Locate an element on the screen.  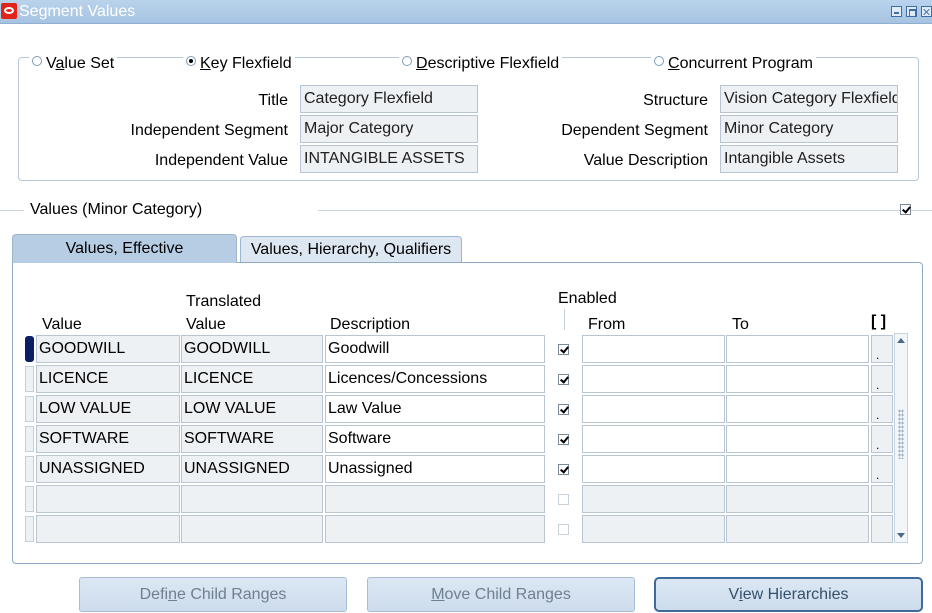
col-header-descriptive-flexfield: [ ] is located at coordinates (879, 321).